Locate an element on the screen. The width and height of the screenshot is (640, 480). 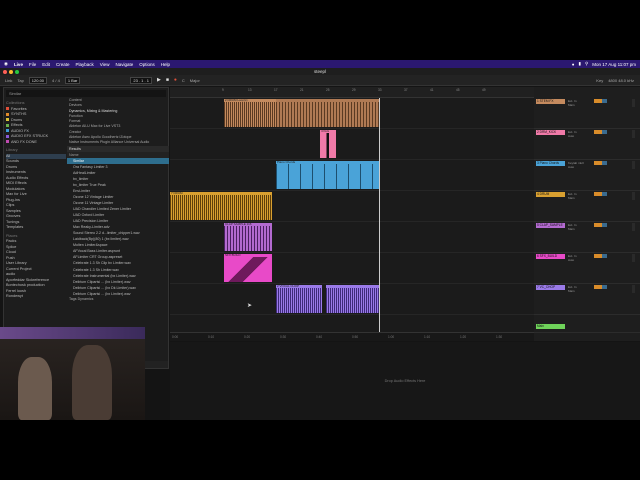
track-meter is located at coordinates (633, 258).